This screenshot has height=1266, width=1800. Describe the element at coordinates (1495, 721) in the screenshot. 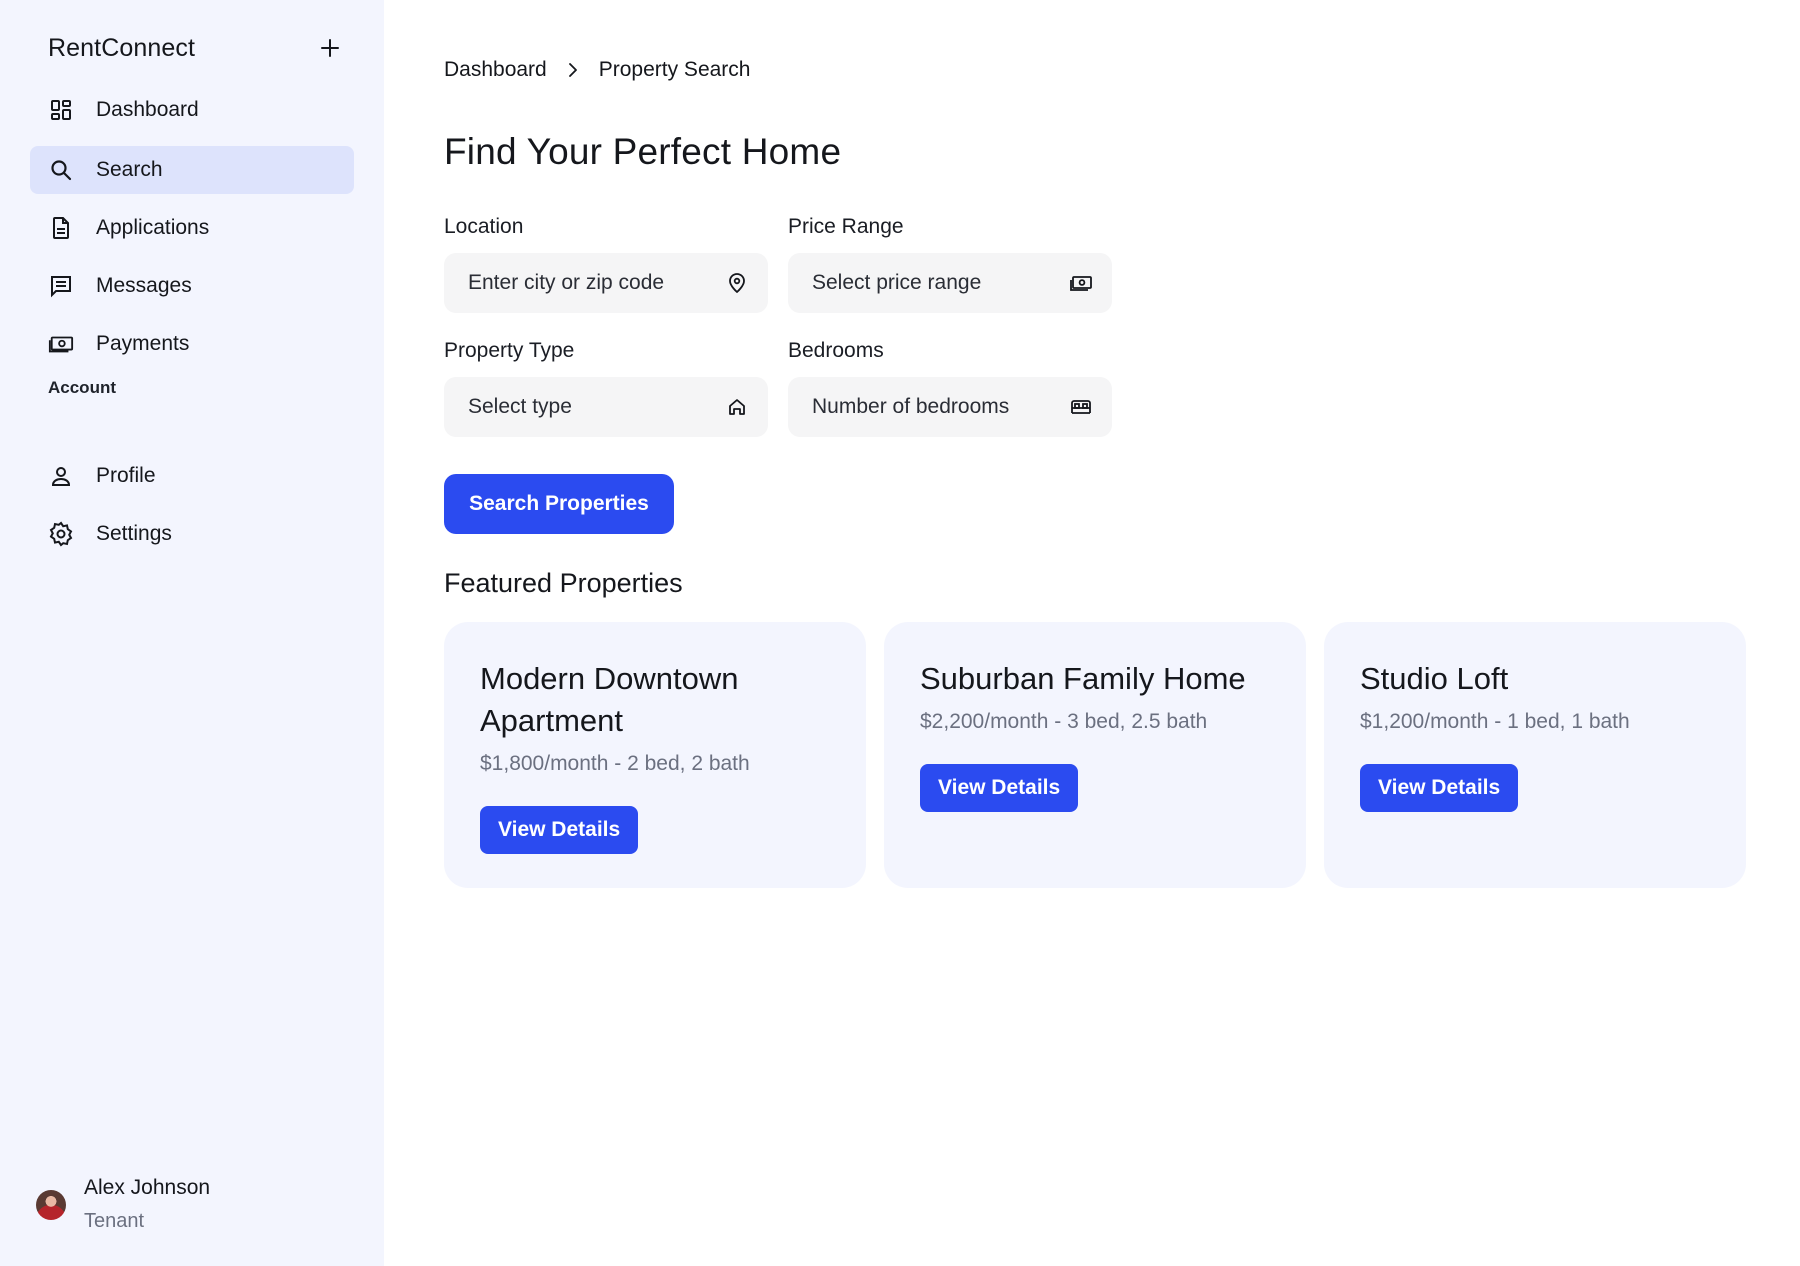

I see `property-meta: $1,200/month - 1 bed, 1 bath` at that location.